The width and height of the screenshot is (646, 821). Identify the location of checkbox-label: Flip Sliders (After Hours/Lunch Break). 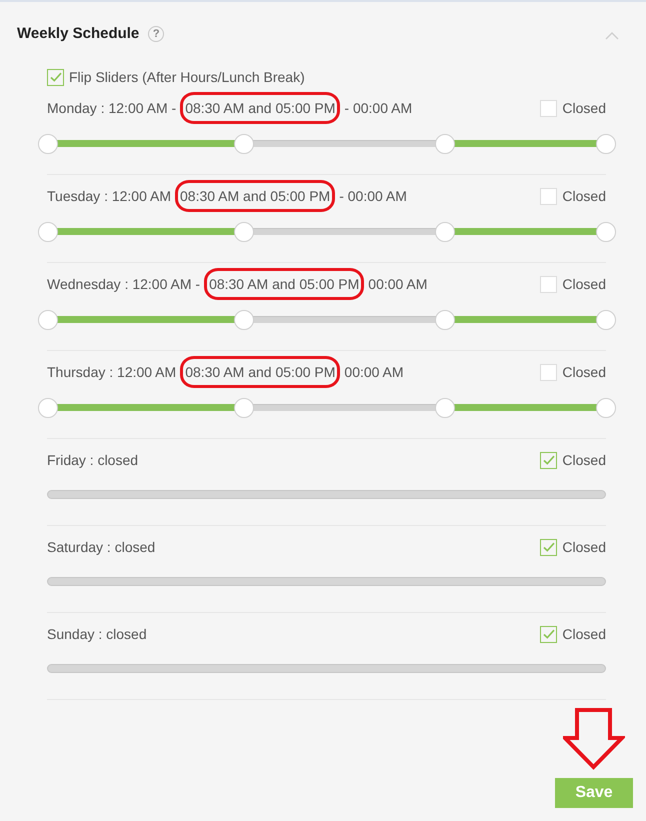
(187, 77).